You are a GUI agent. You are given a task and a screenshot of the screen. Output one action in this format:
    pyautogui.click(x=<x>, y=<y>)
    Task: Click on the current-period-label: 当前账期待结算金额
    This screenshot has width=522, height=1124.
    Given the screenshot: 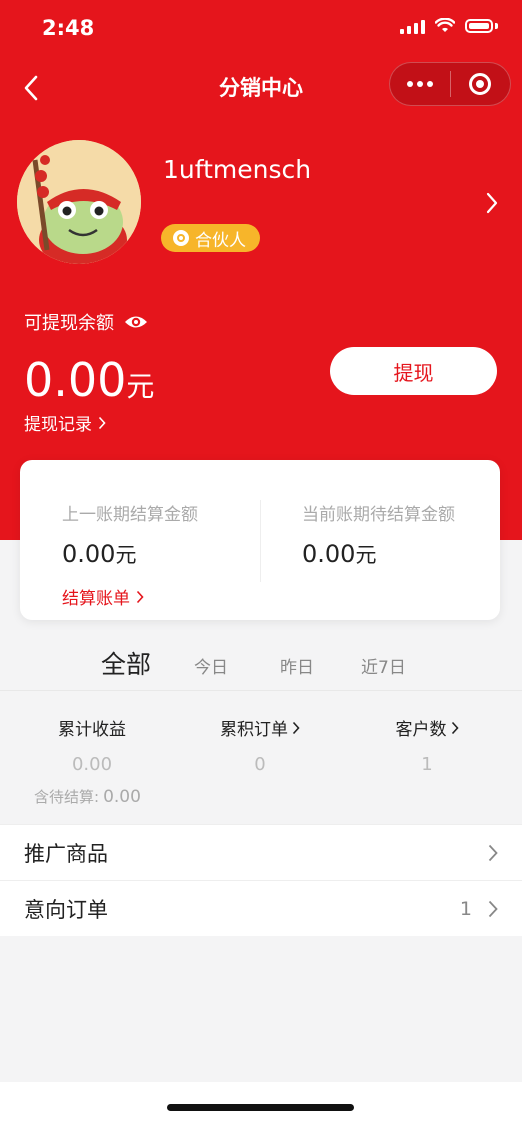 What is the action you would take?
    pyautogui.click(x=378, y=515)
    